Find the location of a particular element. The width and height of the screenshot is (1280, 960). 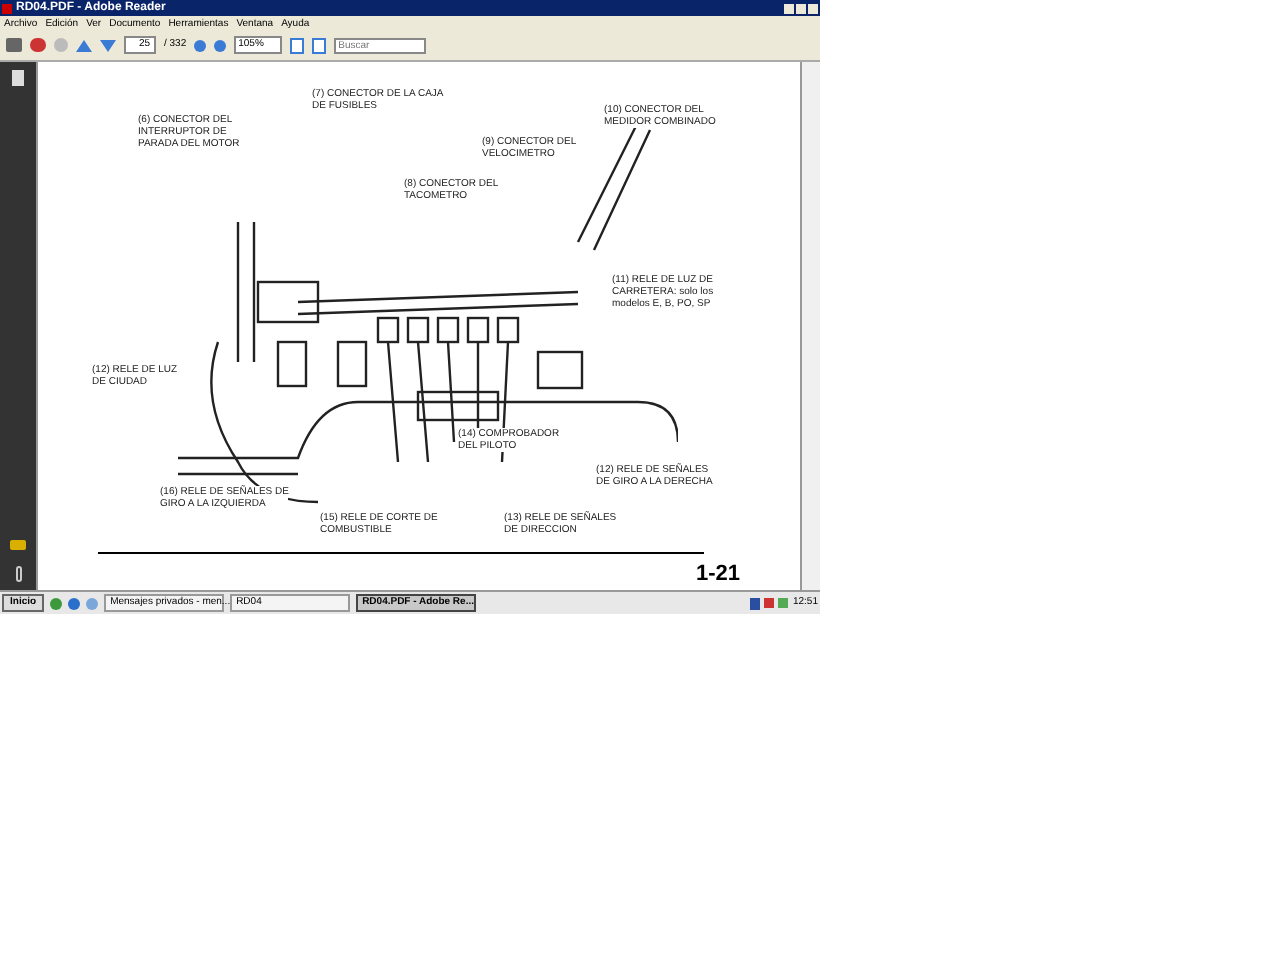

scrollbar is located at coordinates (810, 326).